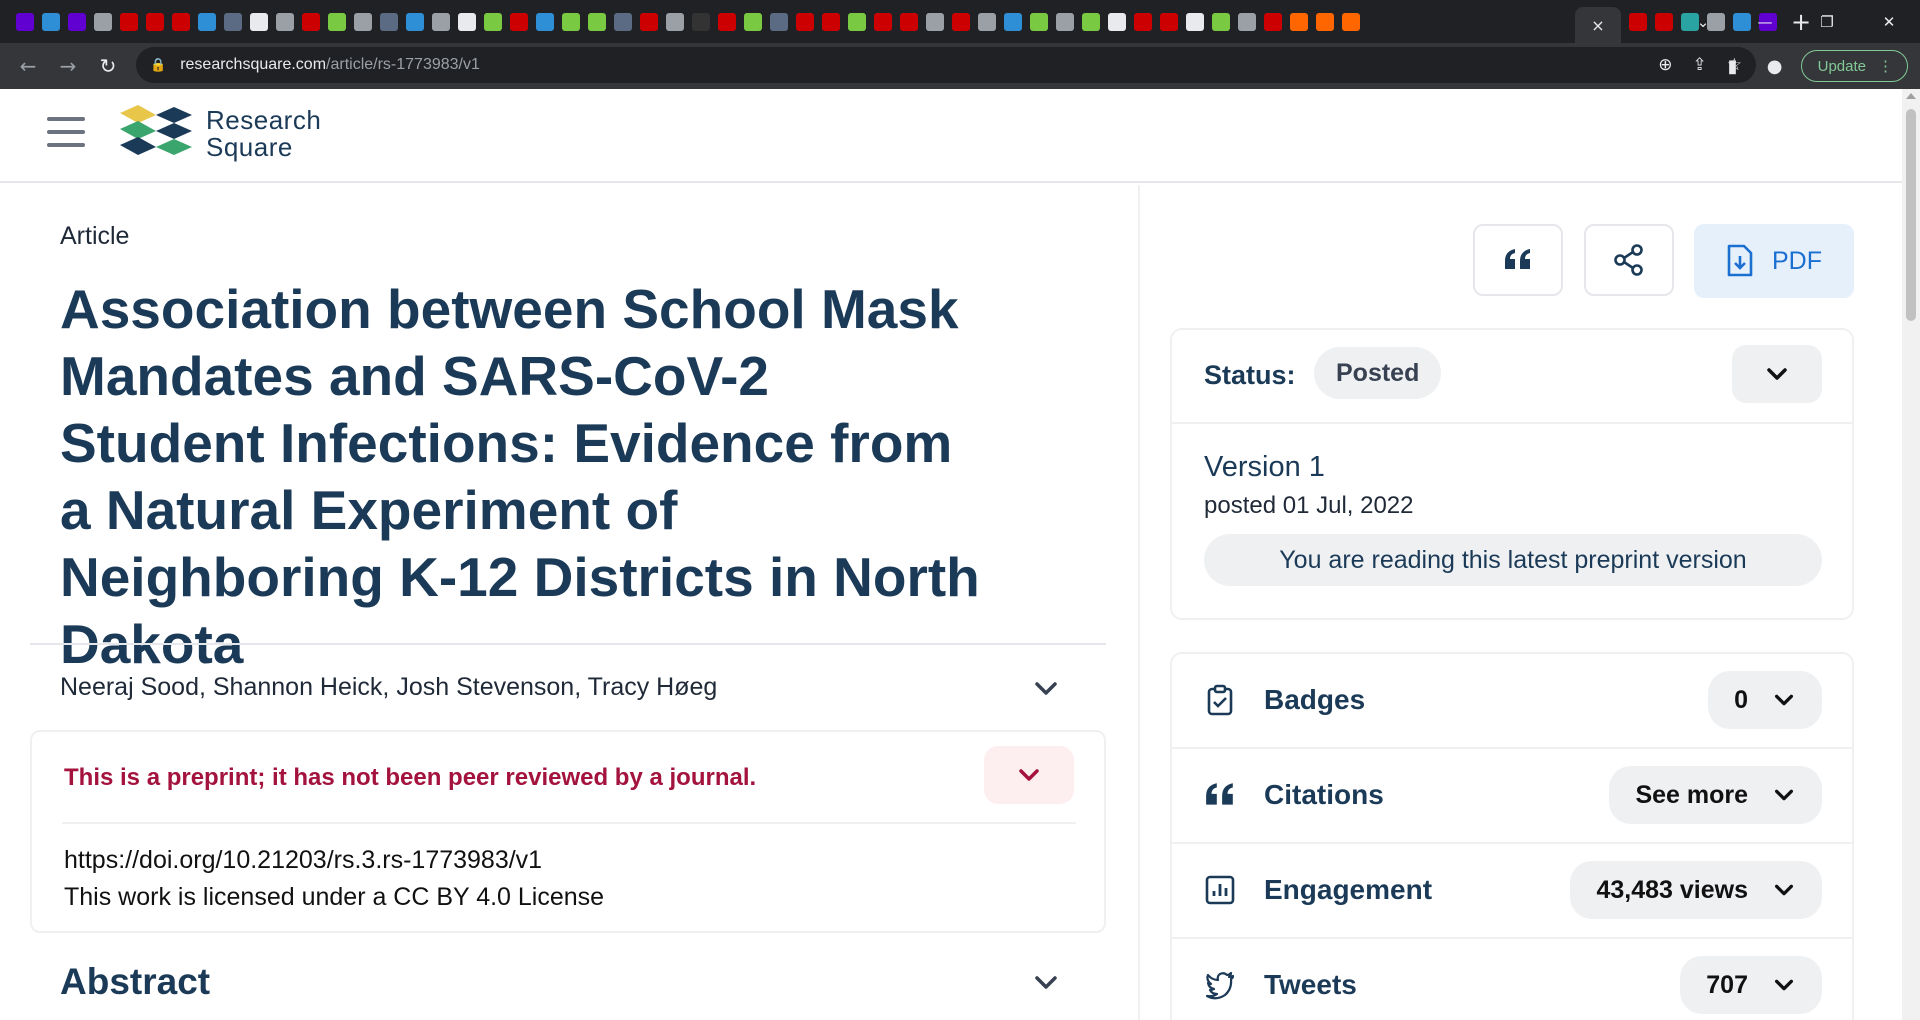 This screenshot has width=1920, height=1020. I want to click on active-tab: ×, so click(1598, 25).